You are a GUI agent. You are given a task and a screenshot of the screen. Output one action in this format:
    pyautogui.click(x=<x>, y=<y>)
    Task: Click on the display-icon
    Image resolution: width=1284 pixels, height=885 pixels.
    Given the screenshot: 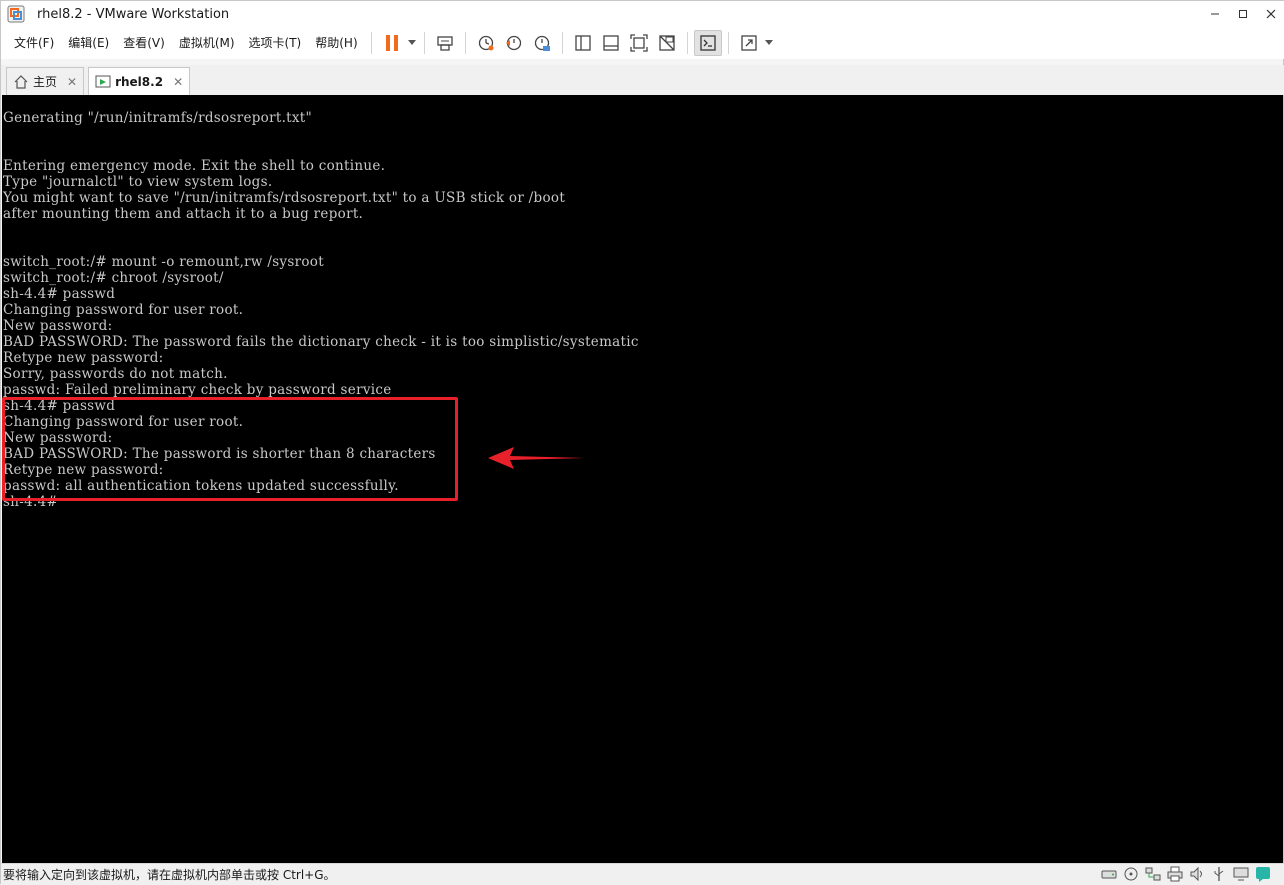 What is the action you would take?
    pyautogui.click(x=1241, y=874)
    